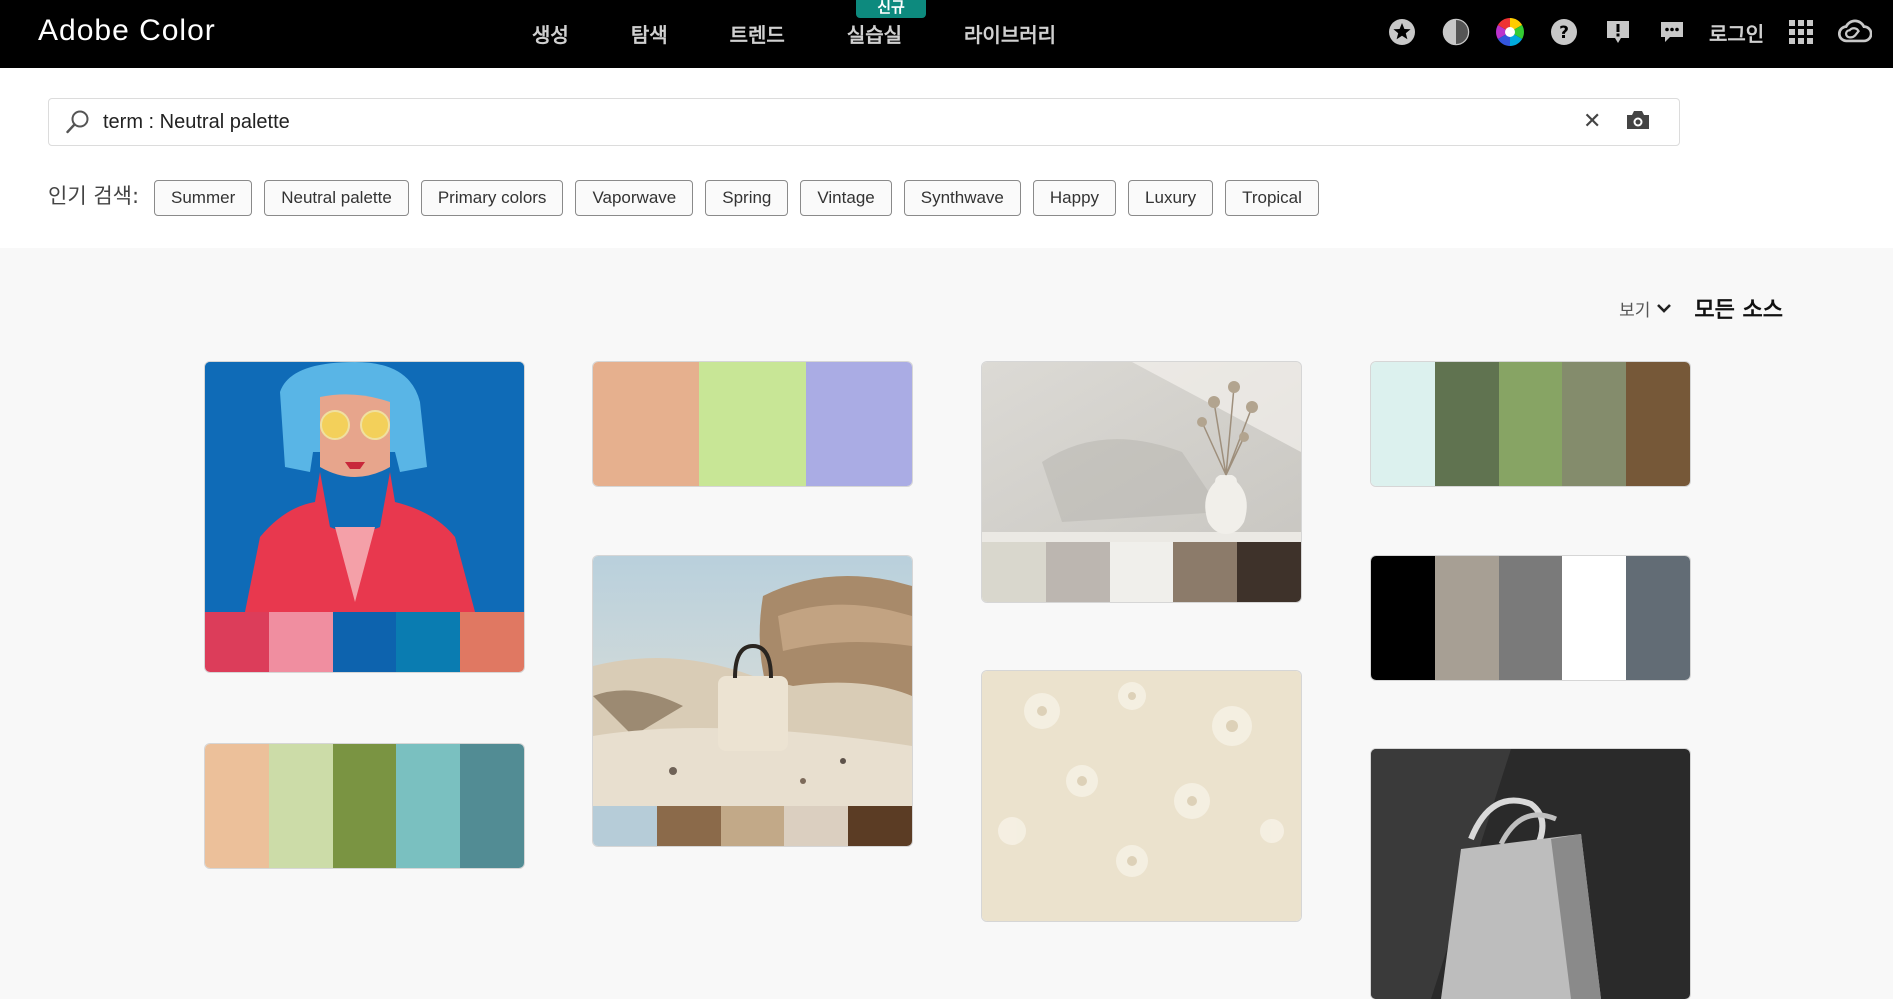  Describe the element at coordinates (1638, 122) in the screenshot. I see `camera-search-icon` at that location.